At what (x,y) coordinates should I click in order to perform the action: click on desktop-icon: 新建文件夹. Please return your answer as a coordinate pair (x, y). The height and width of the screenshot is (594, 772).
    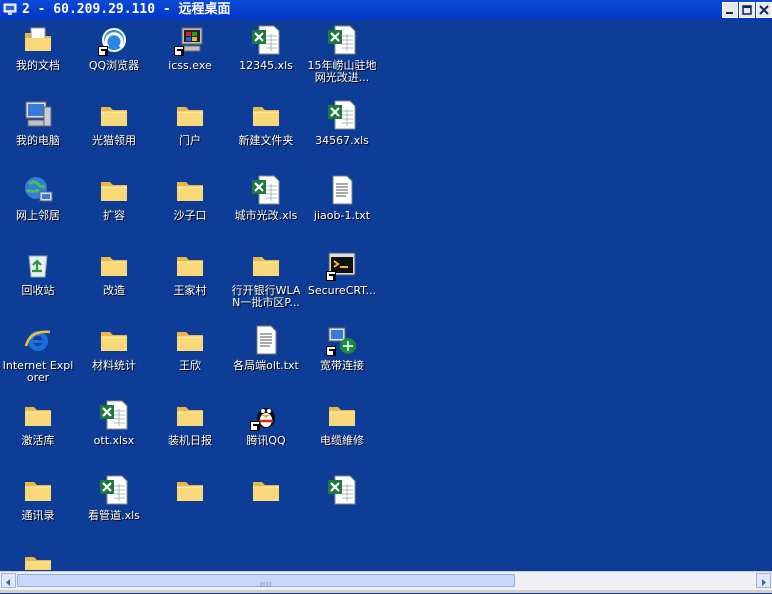
    Looking at the image, I should click on (266, 123).